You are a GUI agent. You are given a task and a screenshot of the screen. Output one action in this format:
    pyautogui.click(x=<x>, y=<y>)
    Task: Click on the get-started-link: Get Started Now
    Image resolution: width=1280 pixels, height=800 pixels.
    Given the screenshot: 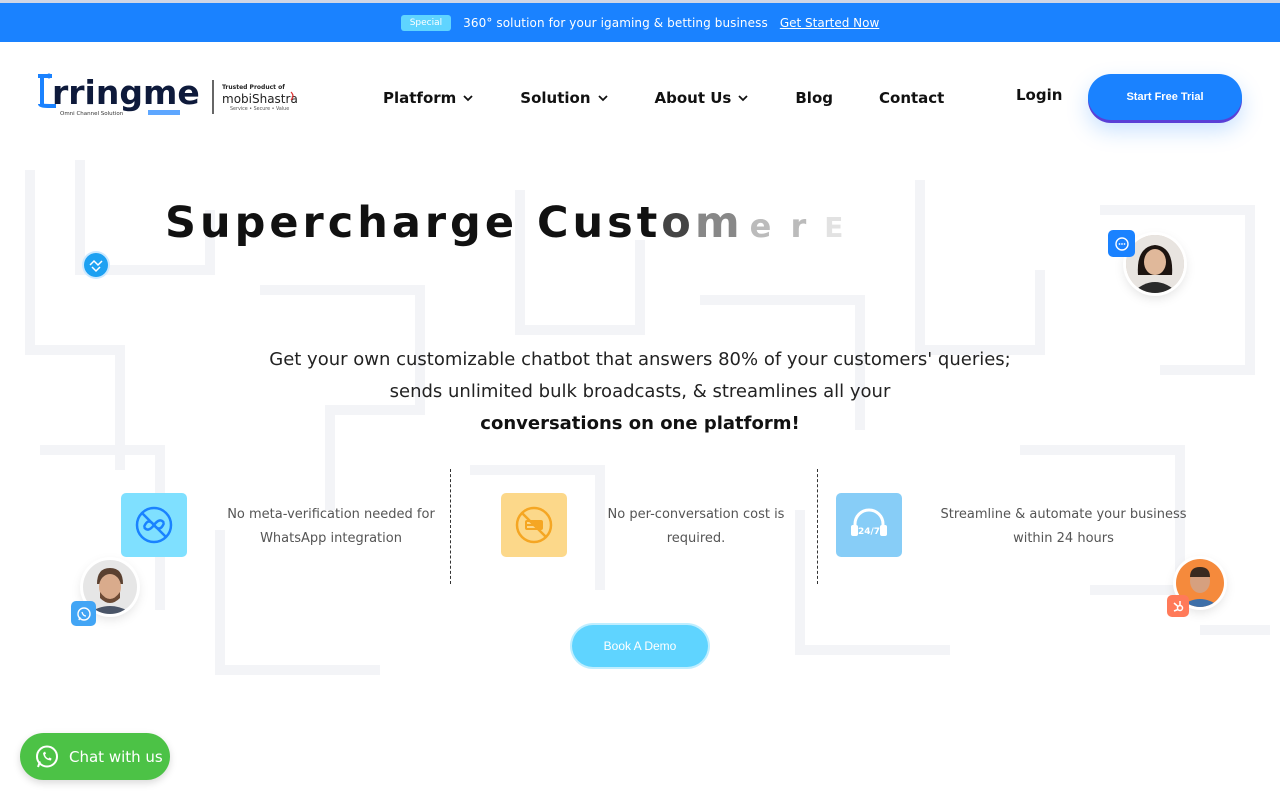 What is the action you would take?
    pyautogui.click(x=829, y=23)
    